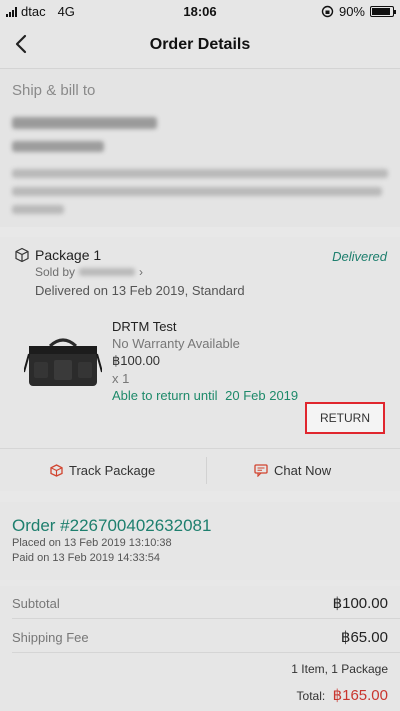 The image size is (400, 711). What do you see at coordinates (68, 255) in the screenshot?
I see `package-label: Package 1` at bounding box center [68, 255].